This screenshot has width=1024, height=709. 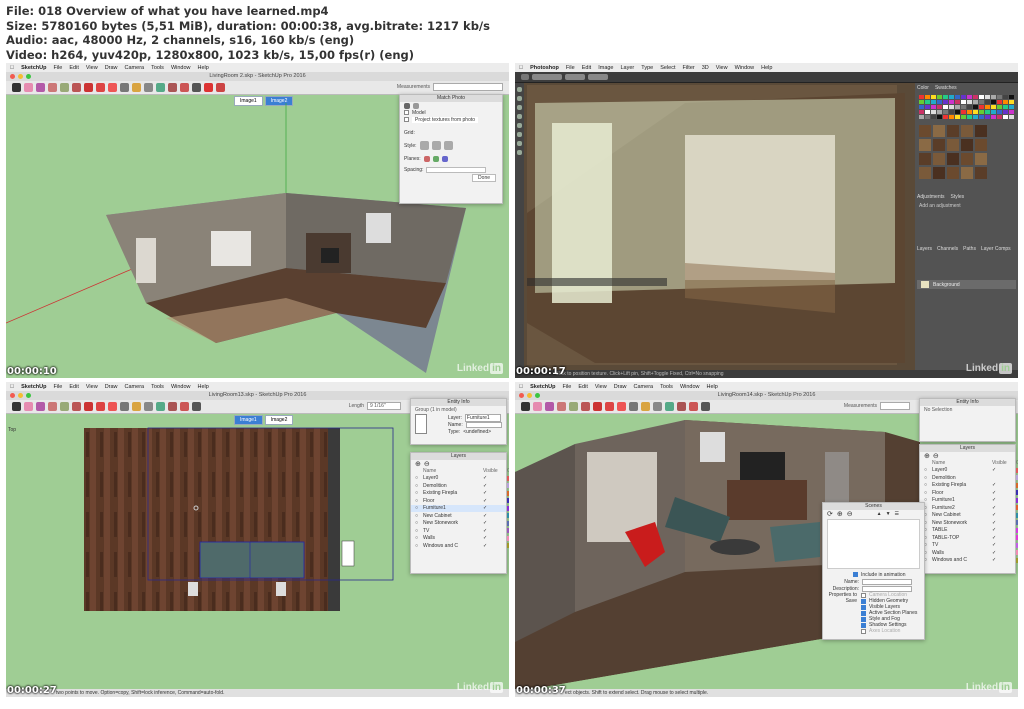 I want to click on layer-row: ○ TABLE-TOP ✓, so click(x=969, y=538).